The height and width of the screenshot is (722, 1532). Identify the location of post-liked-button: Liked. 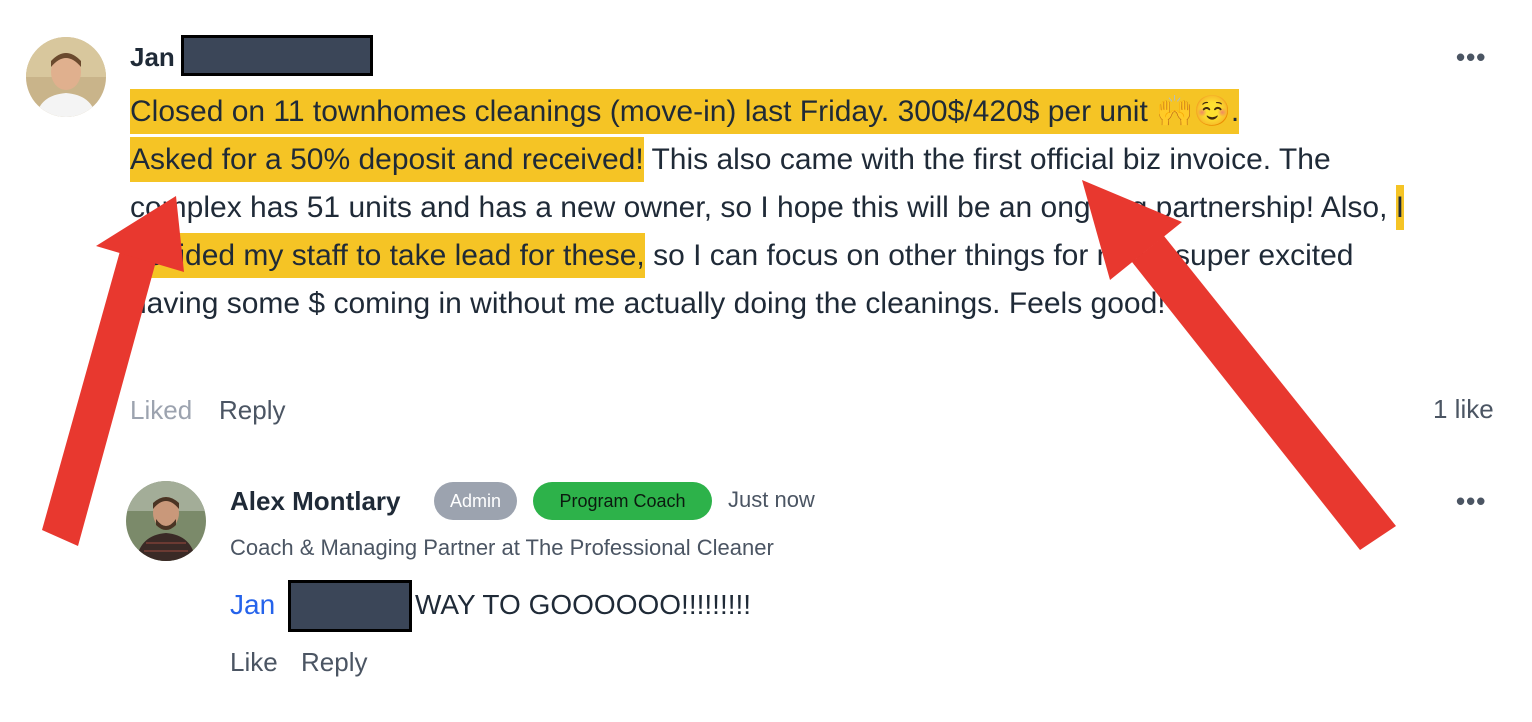
(161, 410).